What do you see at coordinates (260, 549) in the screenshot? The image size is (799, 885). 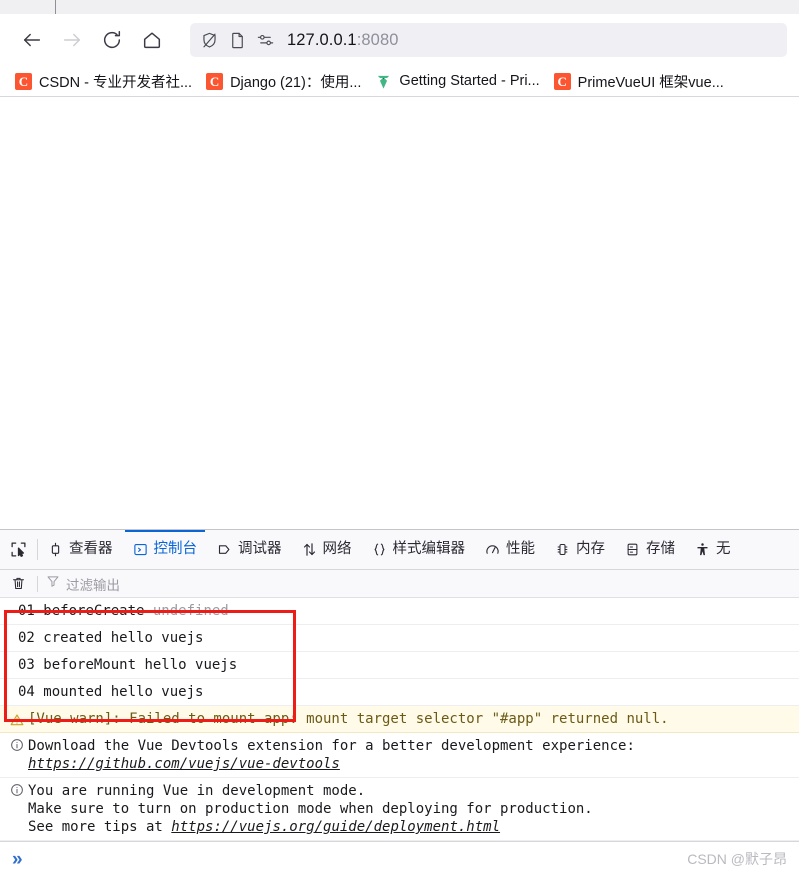 I see `tab-label: 调试器` at bounding box center [260, 549].